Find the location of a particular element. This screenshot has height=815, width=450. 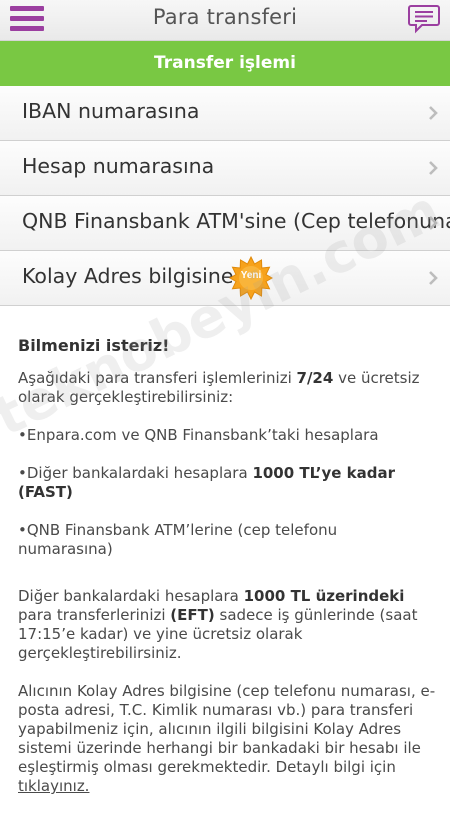

page-title: Para transferi is located at coordinates (225, 17).